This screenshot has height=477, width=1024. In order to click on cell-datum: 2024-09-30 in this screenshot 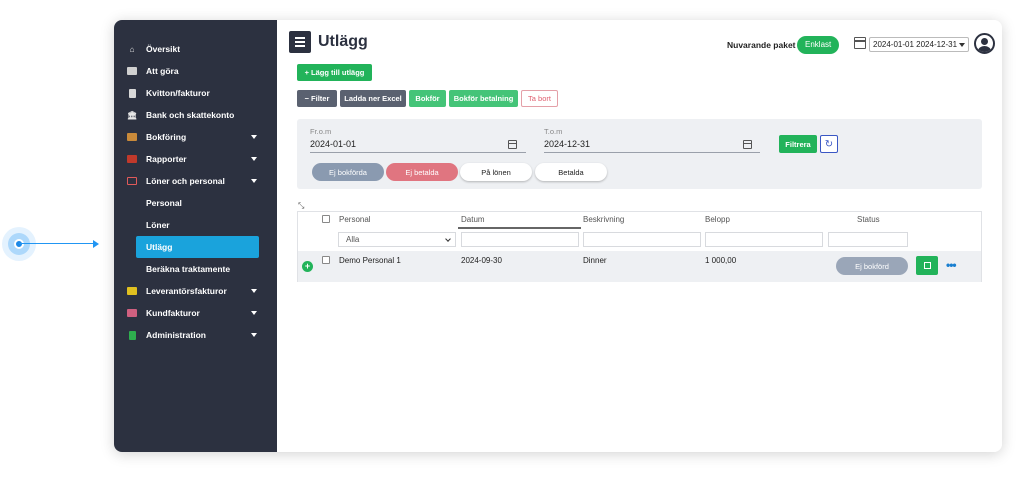, I will do `click(481, 260)`.